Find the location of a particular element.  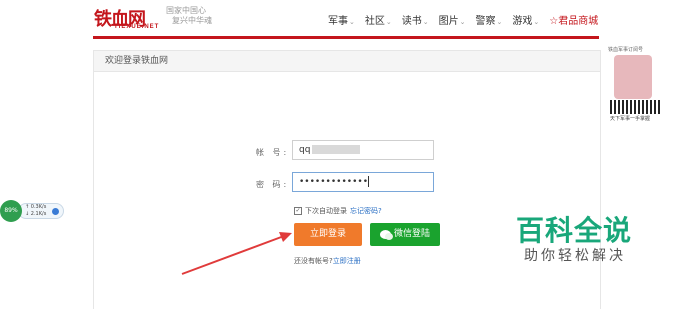

account-input: qq is located at coordinates (363, 150).